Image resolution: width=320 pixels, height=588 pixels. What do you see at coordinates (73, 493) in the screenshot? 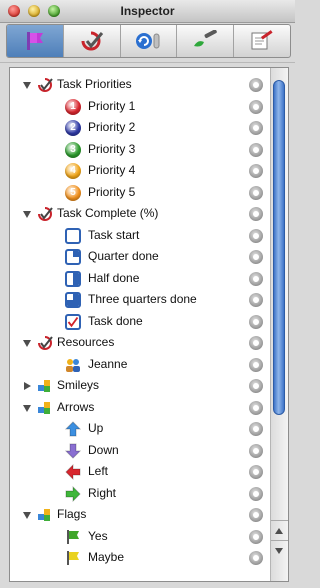
I see `arrow-right-icon` at bounding box center [73, 493].